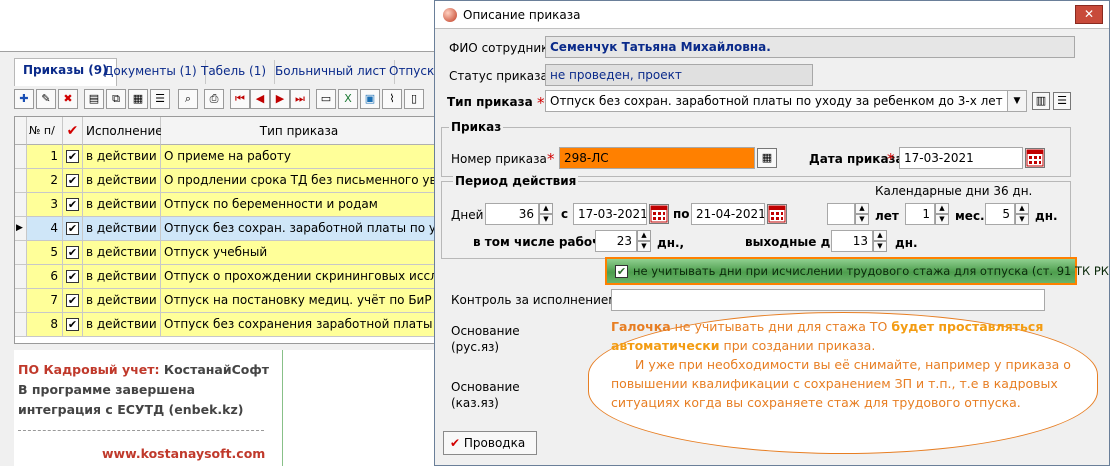  What do you see at coordinates (1022, 219) in the screenshot?
I see `mdays-spin-down: ▼` at bounding box center [1022, 219].